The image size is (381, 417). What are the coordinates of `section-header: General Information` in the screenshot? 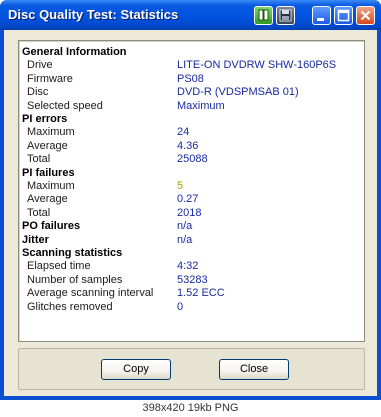 It's located at (189, 52).